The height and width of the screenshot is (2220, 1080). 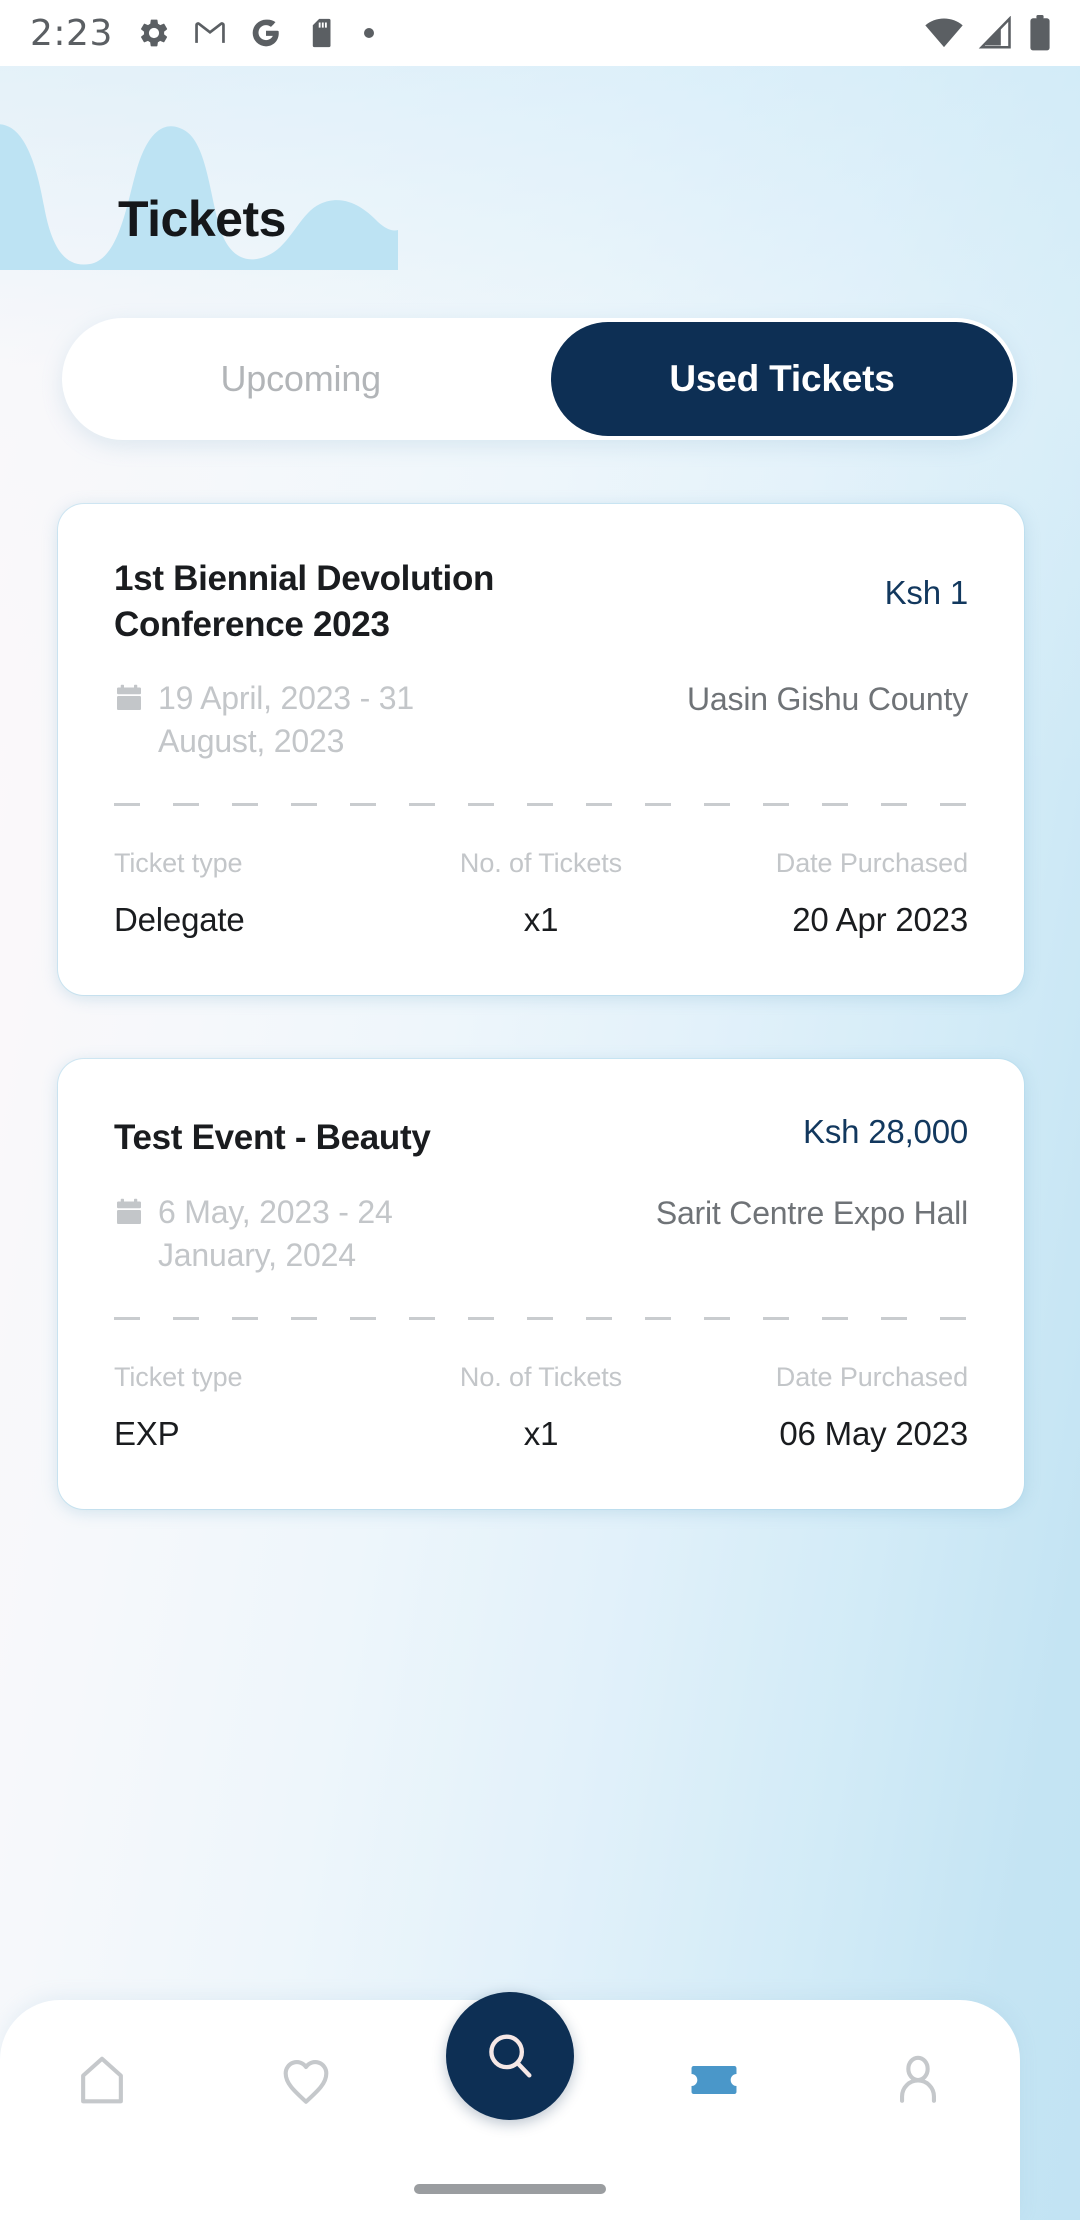 What do you see at coordinates (540, 33) in the screenshot?
I see `status-bar: 2:23` at bounding box center [540, 33].